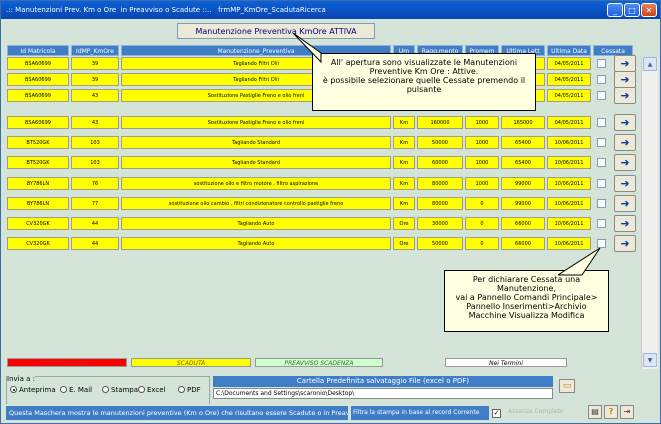 Image resolution: width=661 pixels, height=424 pixels. Describe the element at coordinates (627, 412) in the screenshot. I see `exit-icon: ⇥` at that location.